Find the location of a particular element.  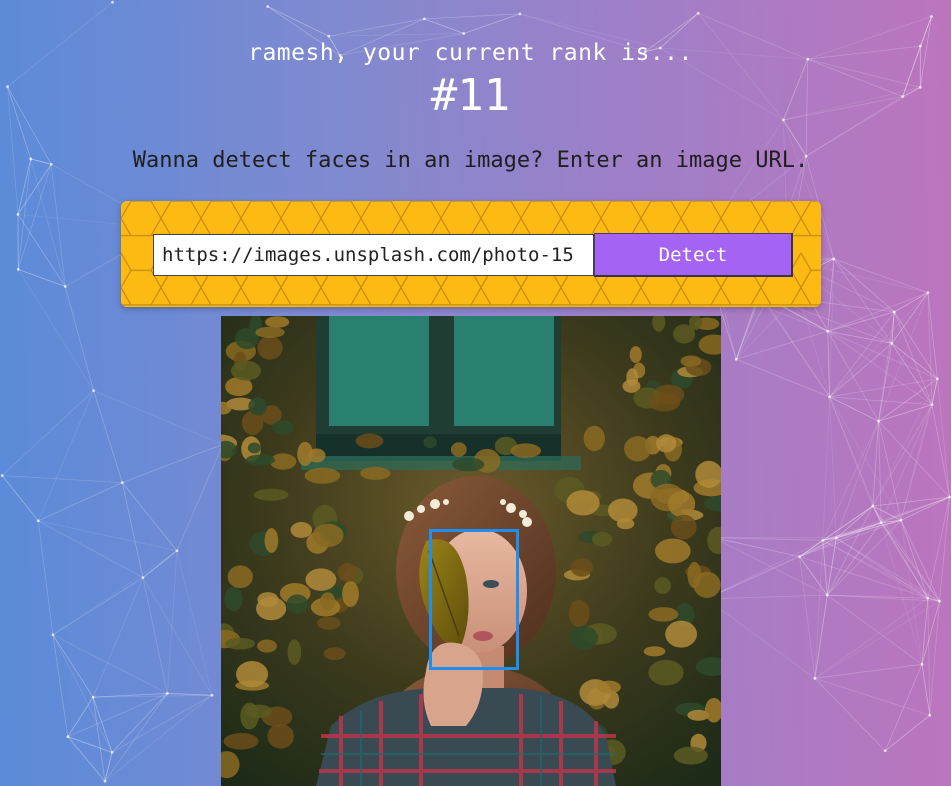

face-bounding-box is located at coordinates (474, 599).